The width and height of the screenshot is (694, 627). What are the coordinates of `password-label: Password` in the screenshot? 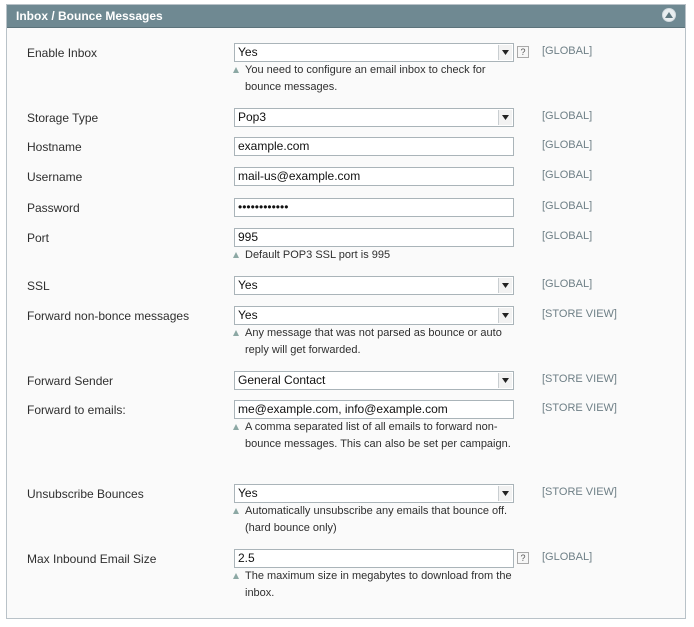 It's located at (53, 208).